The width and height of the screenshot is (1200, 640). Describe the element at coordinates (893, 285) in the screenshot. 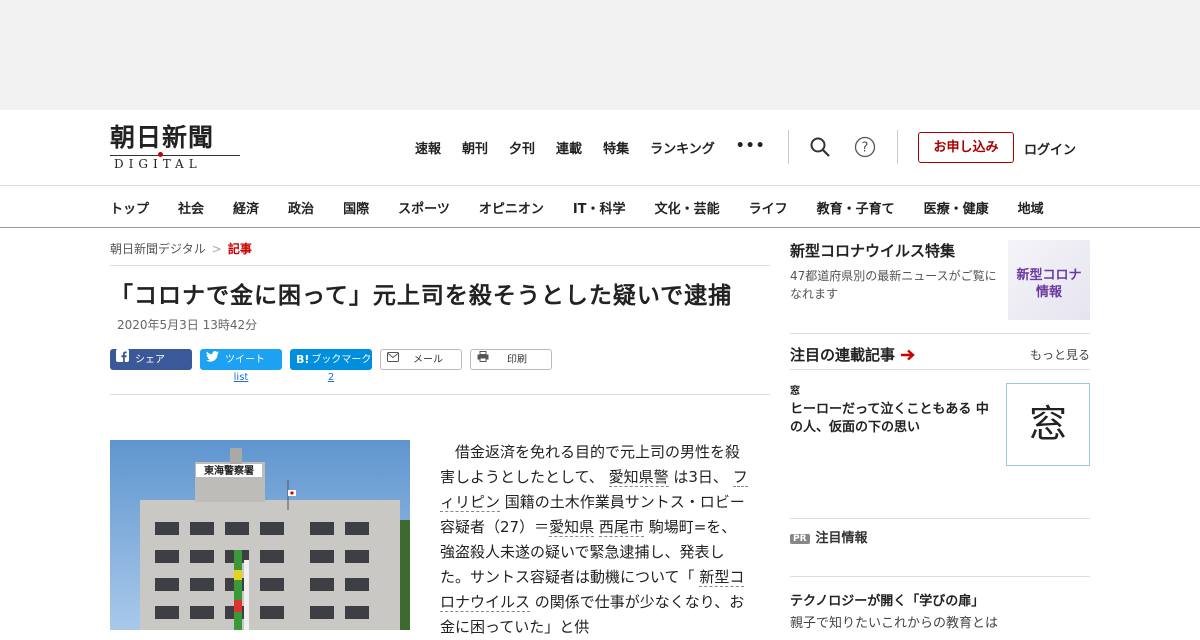

I see `corona-feature-desc: 47都道府県別の最新ニュースがご覧になれます` at that location.